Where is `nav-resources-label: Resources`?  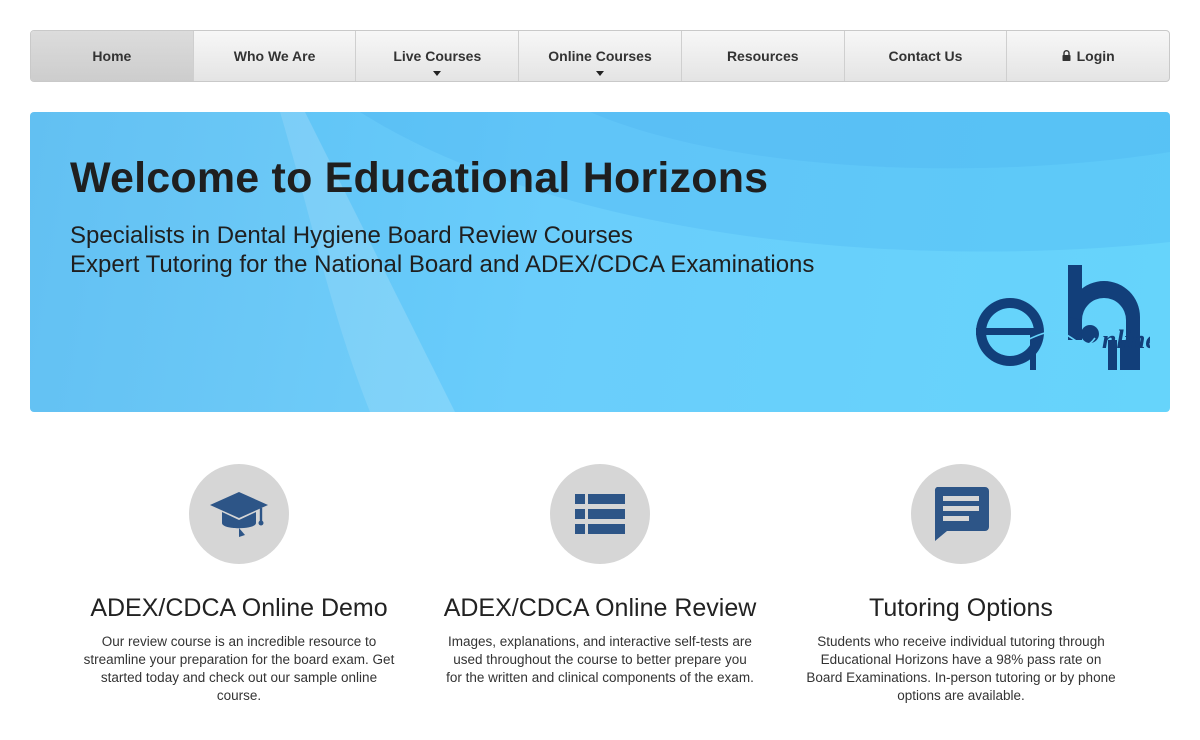
nav-resources-label: Resources is located at coordinates (762, 56).